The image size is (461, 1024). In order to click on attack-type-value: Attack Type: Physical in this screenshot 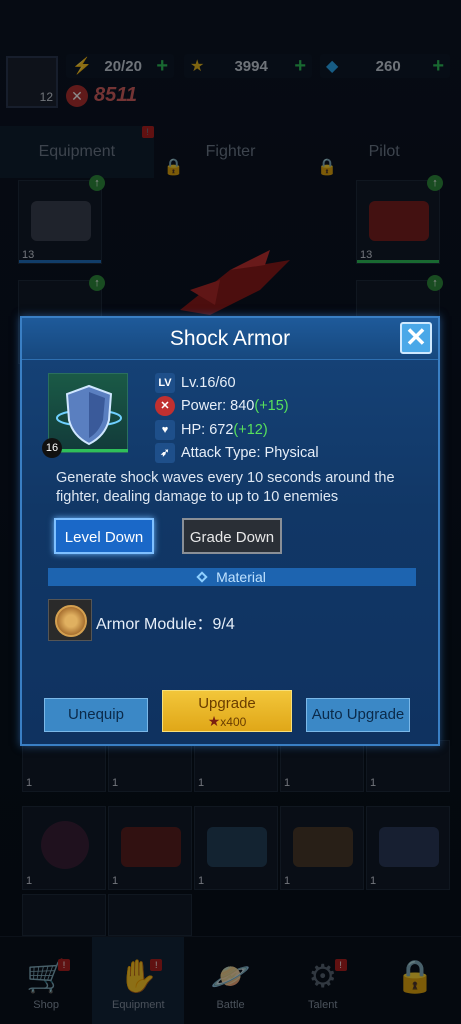, I will do `click(250, 453)`.